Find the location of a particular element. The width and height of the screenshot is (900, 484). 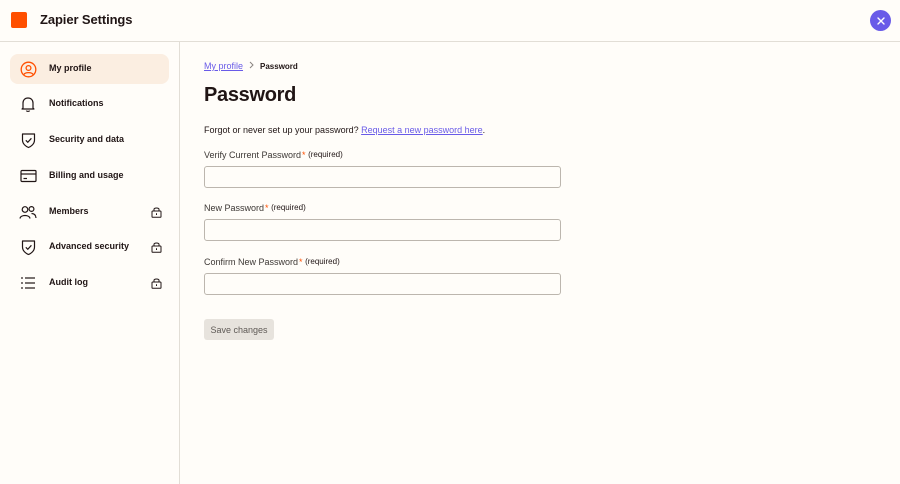

app-title: Zapier Settings is located at coordinates (86, 19).